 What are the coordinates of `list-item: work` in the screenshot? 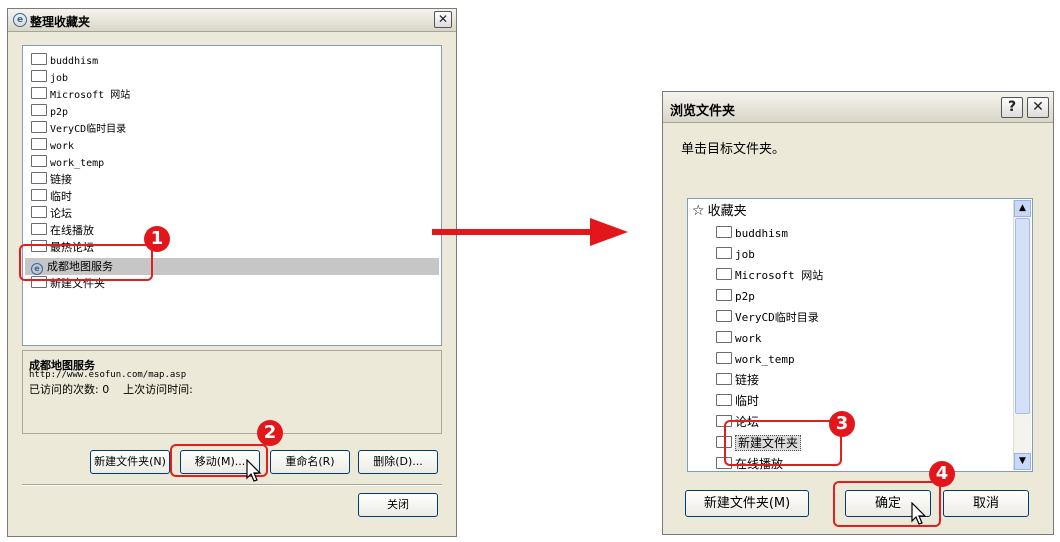 It's located at (52, 145).